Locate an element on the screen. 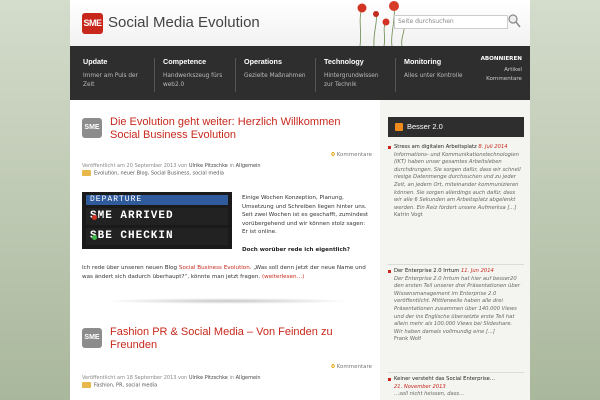  nav-item-monitoring: Monitoring Alles unter Kontrolle is located at coordinates (440, 73).